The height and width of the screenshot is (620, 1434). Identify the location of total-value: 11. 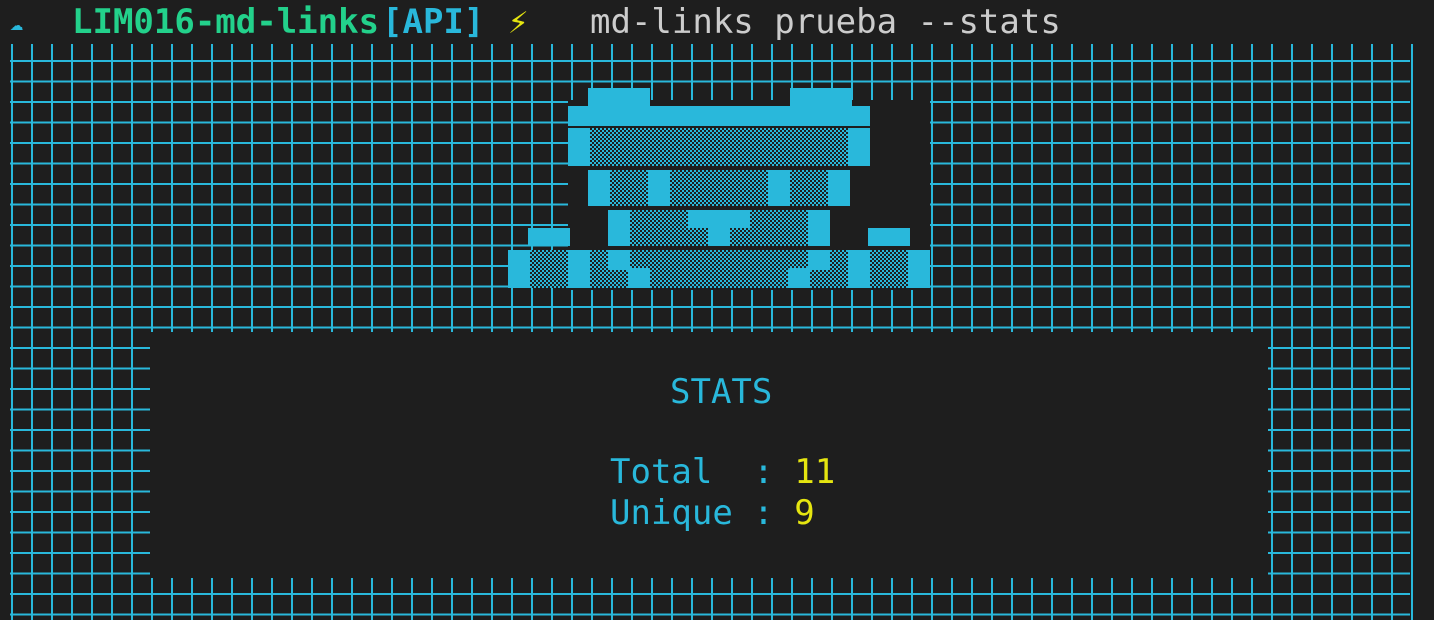
(815, 472).